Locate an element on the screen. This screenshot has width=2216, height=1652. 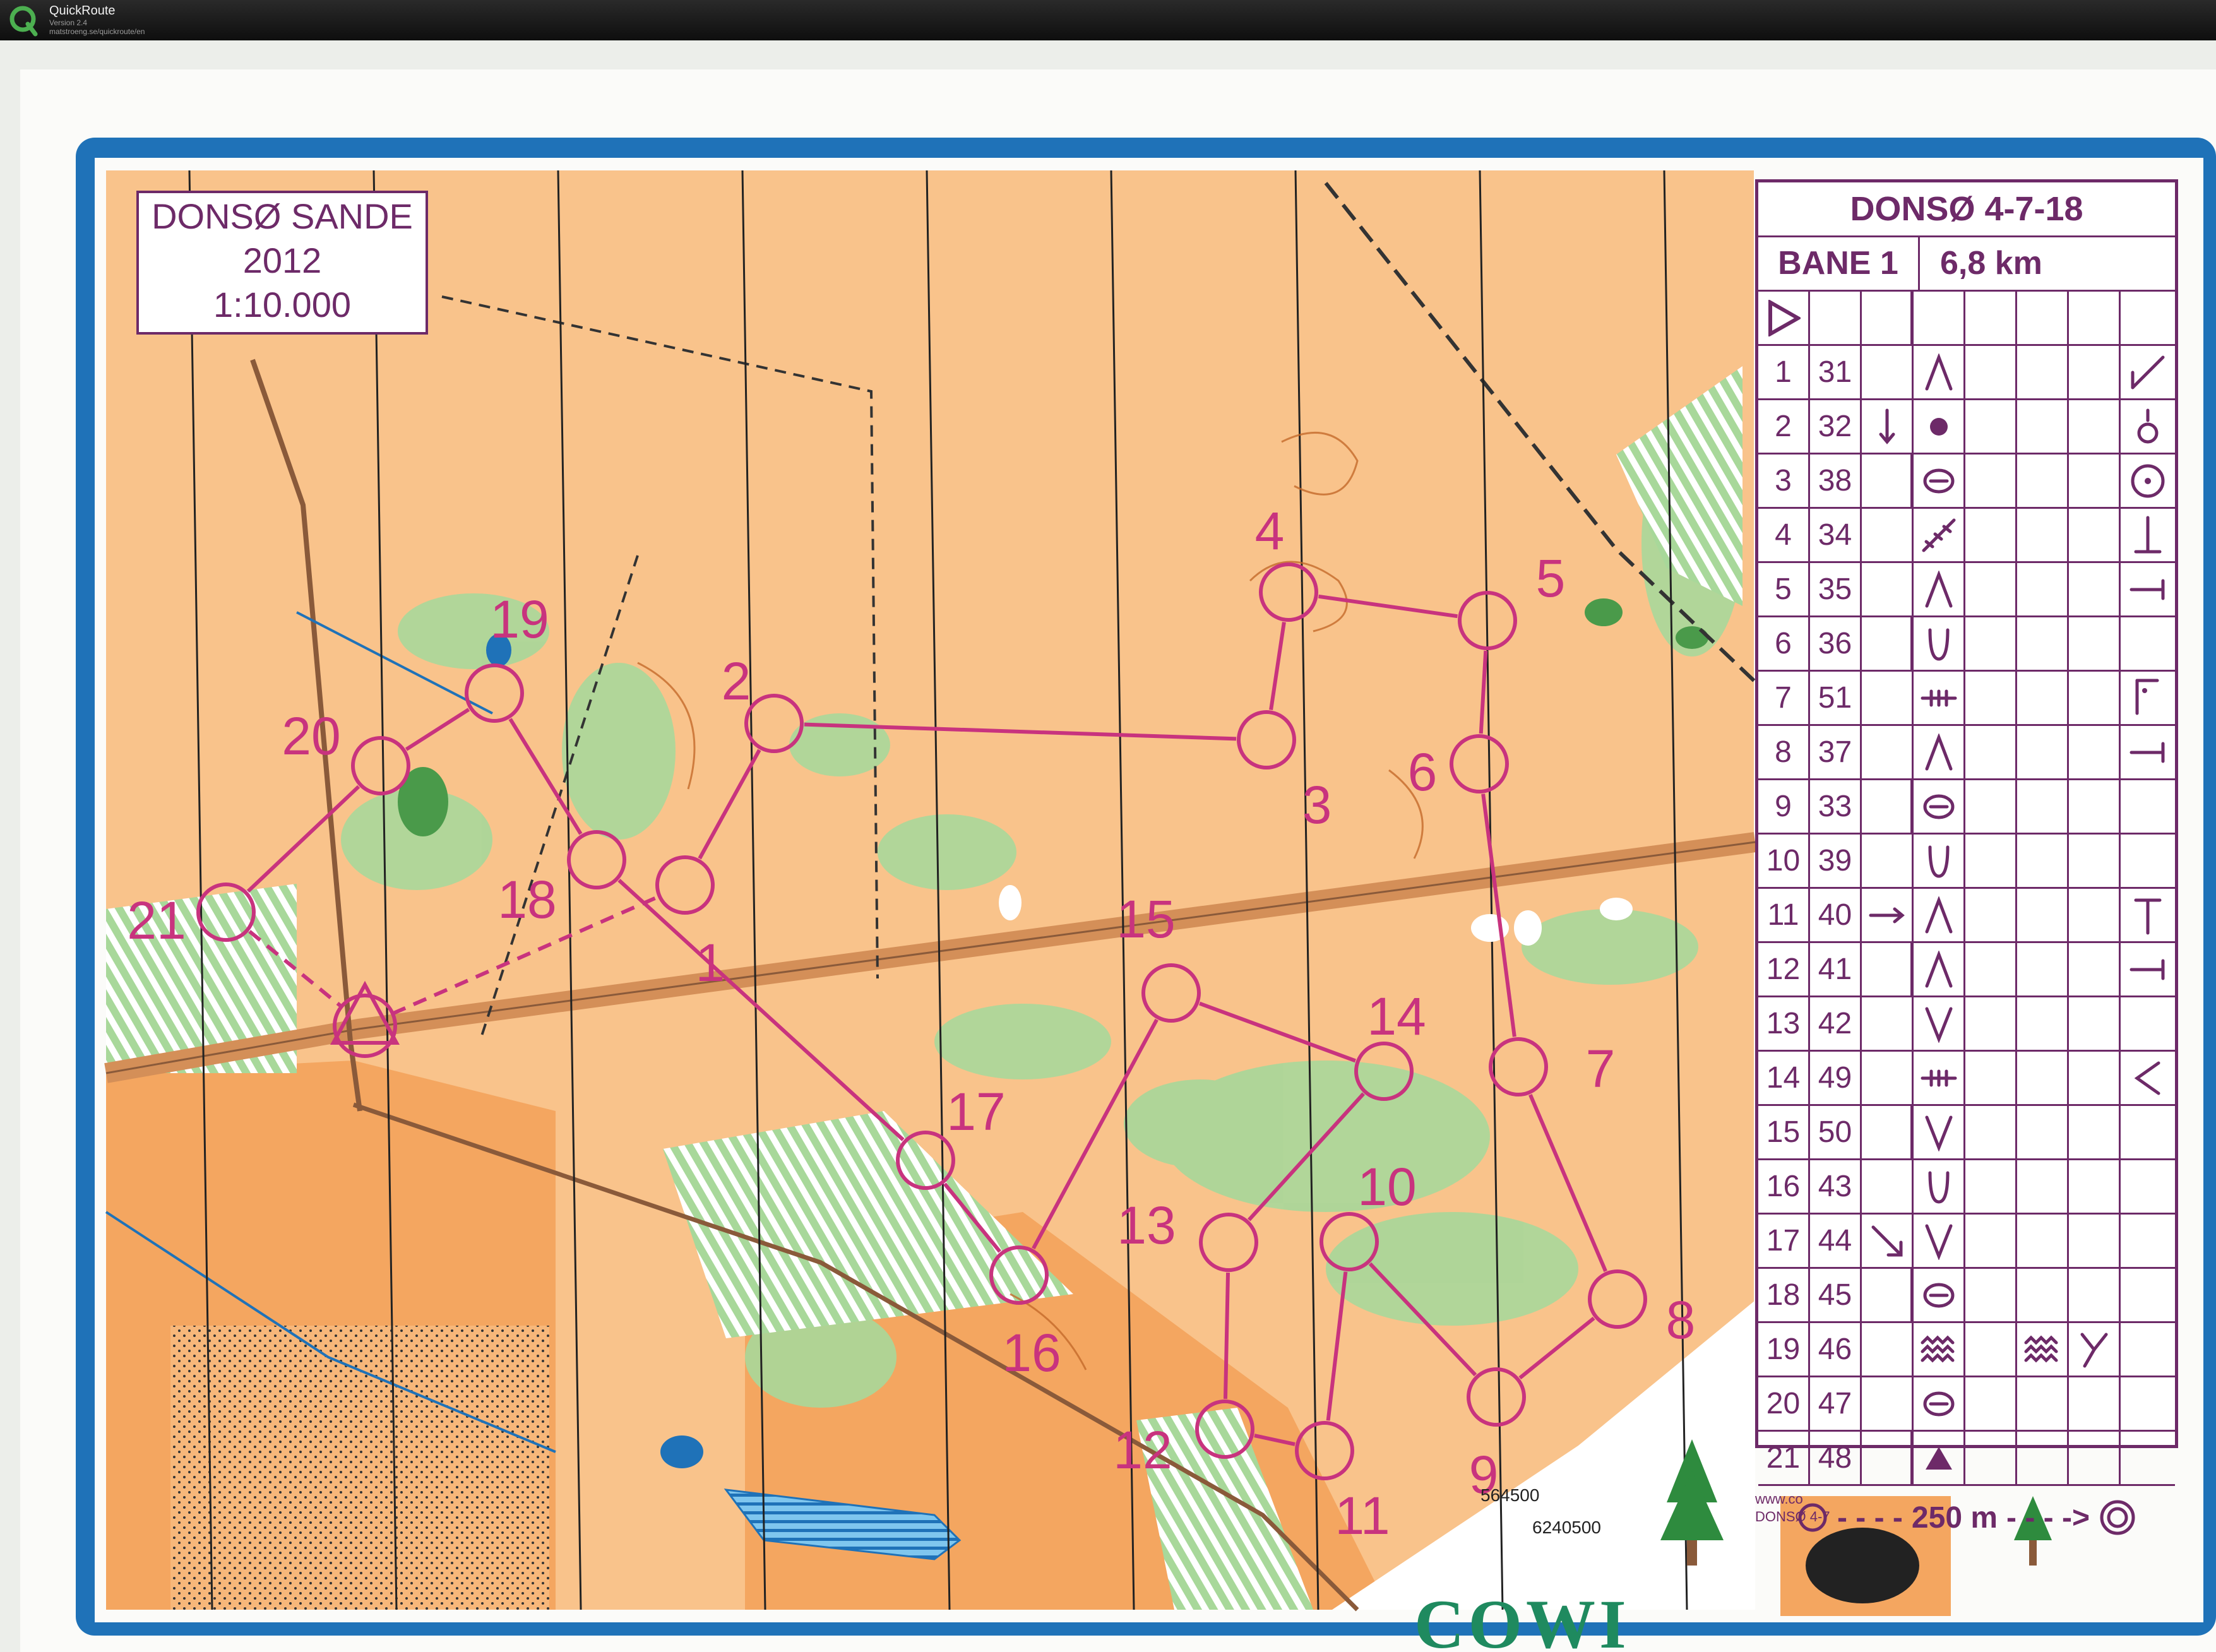
sponsor-brand: COWI is located at coordinates (1522, 1619).